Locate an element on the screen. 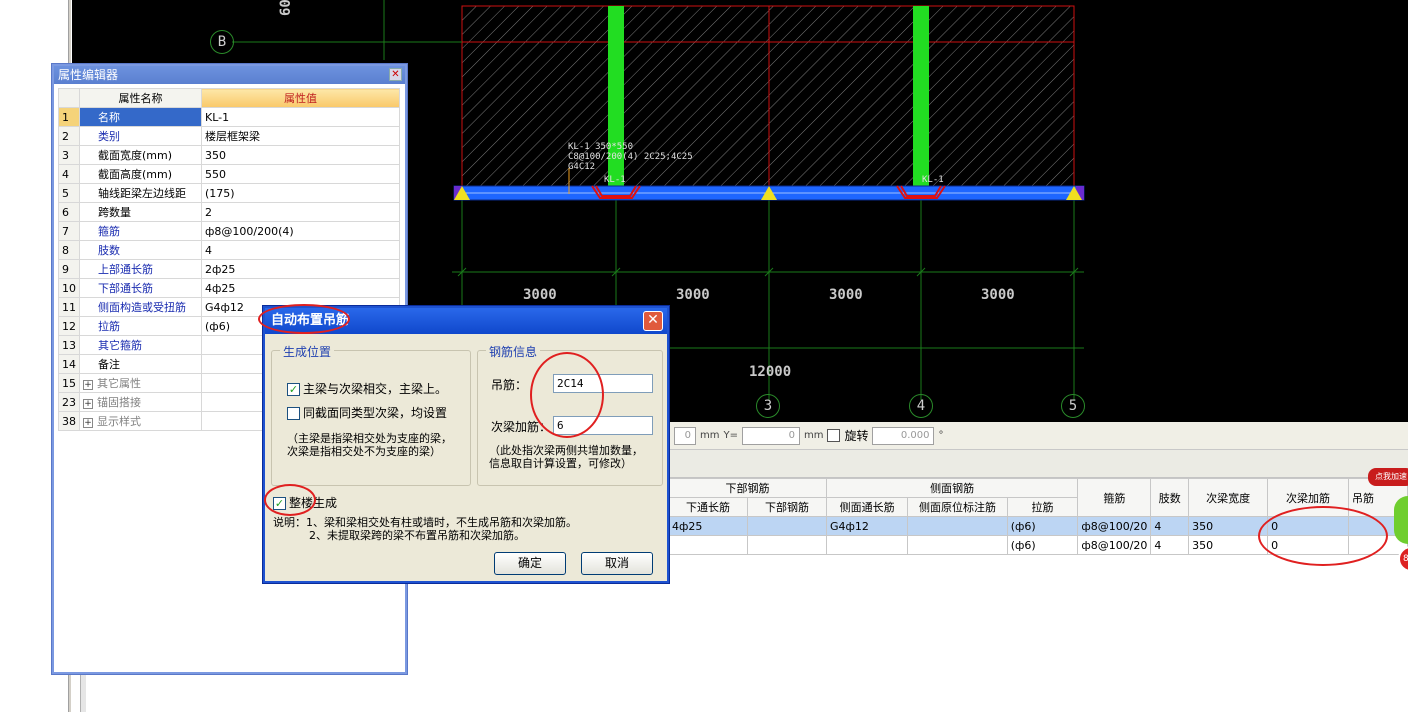 Image resolution: width=1408 pixels, height=712 pixels. property-row: 3 截面宽度(mm) 350 is located at coordinates (229, 155).